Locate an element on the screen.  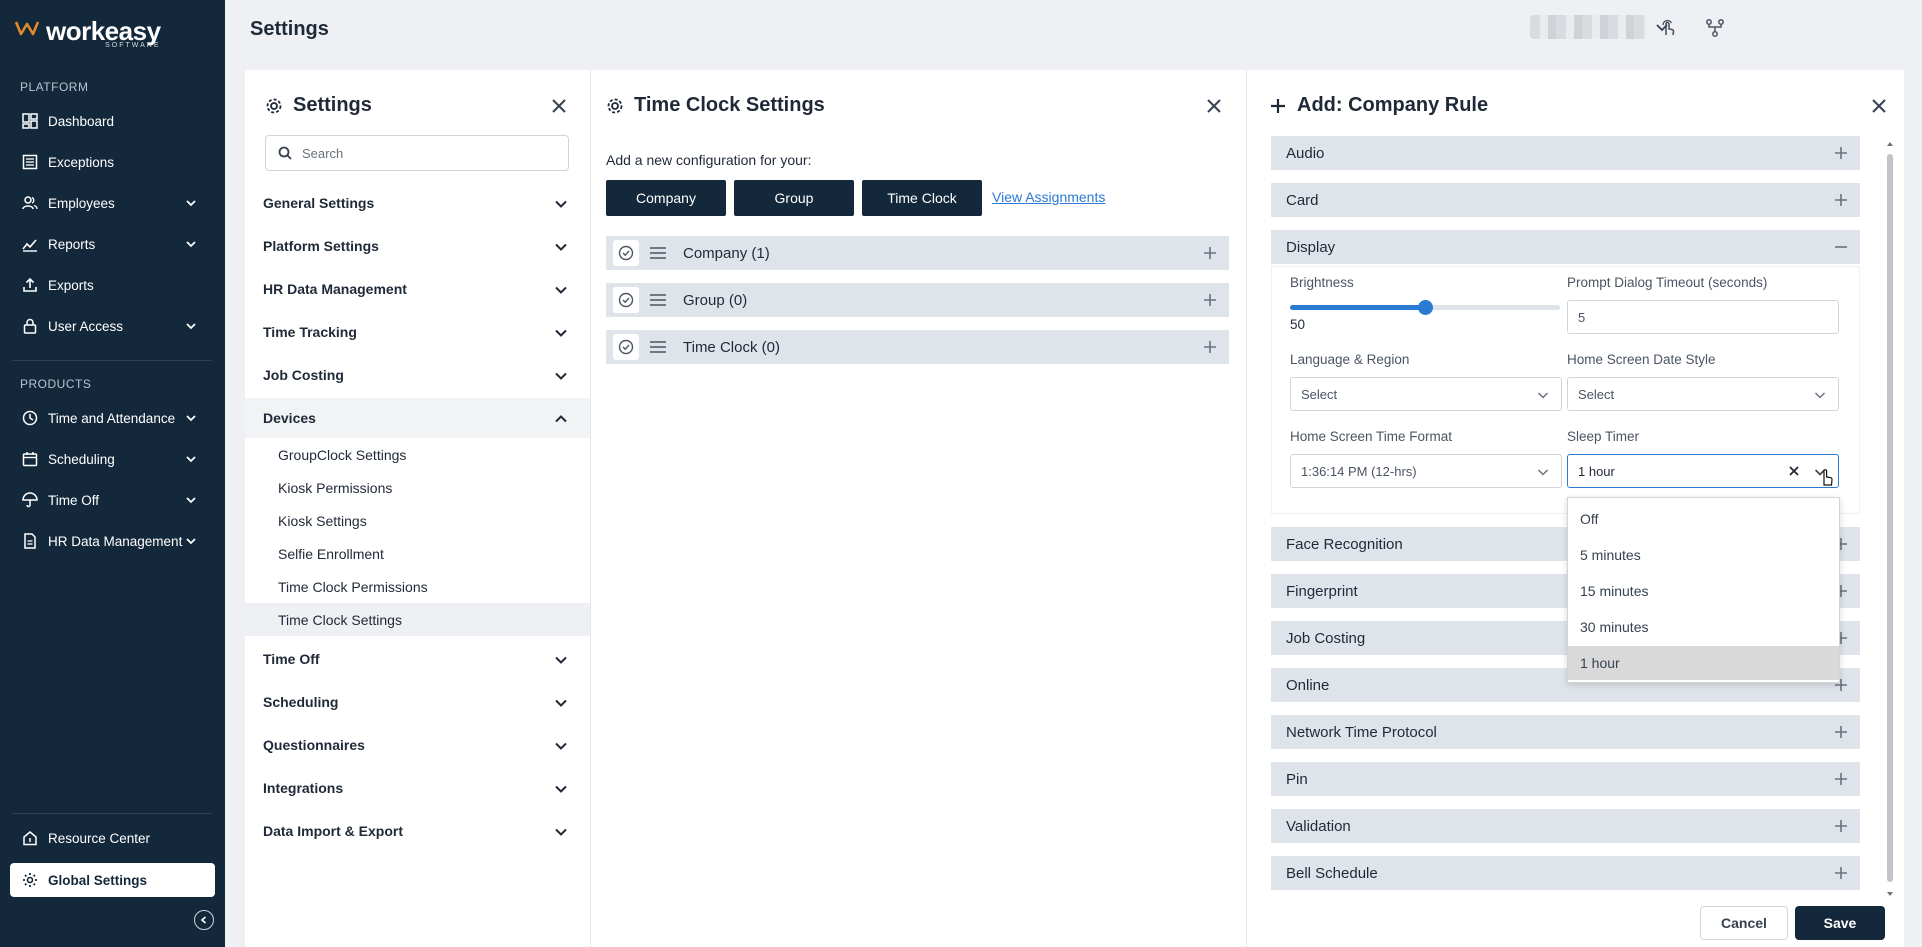
sleep-option-off: Off is located at coordinates (1703, 519).